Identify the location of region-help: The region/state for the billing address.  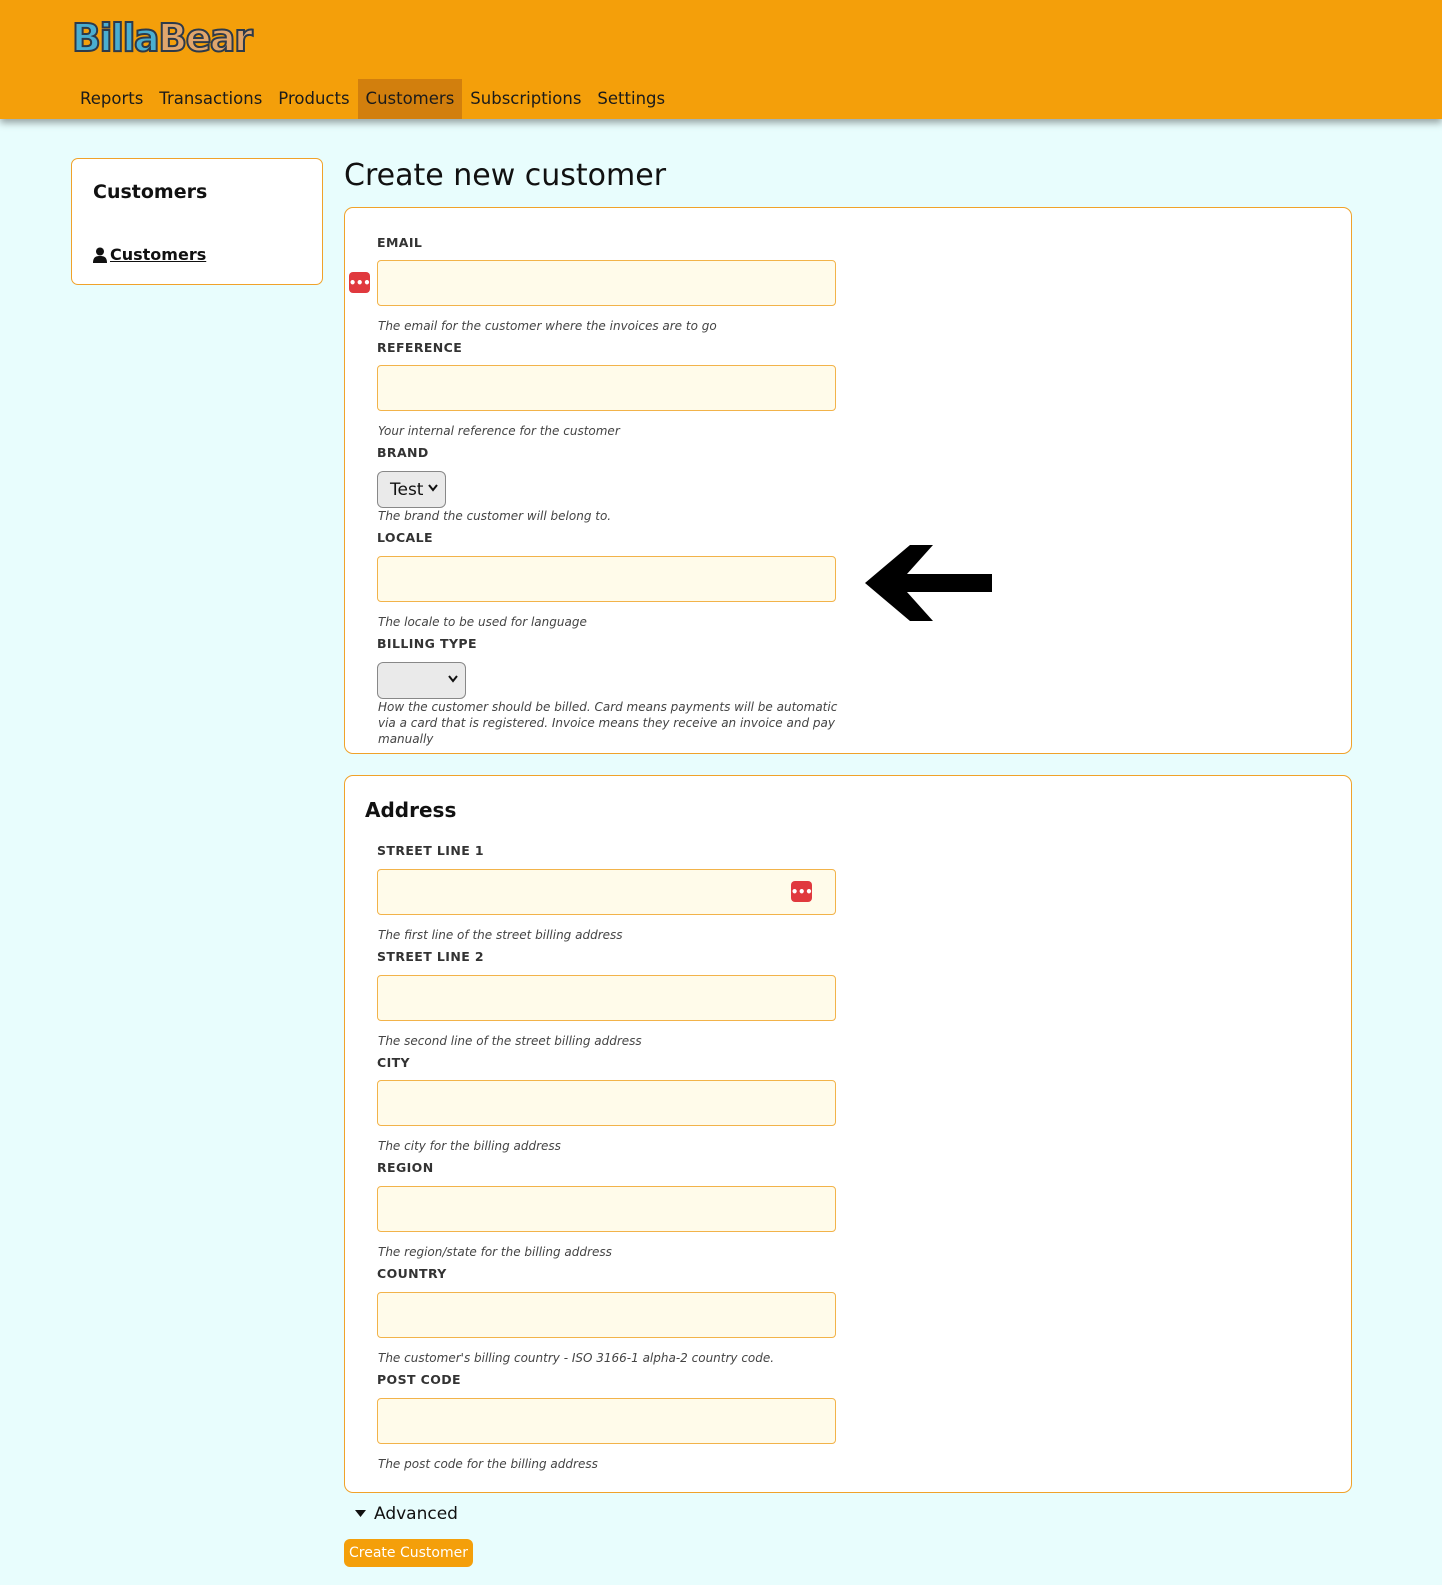
(495, 1252).